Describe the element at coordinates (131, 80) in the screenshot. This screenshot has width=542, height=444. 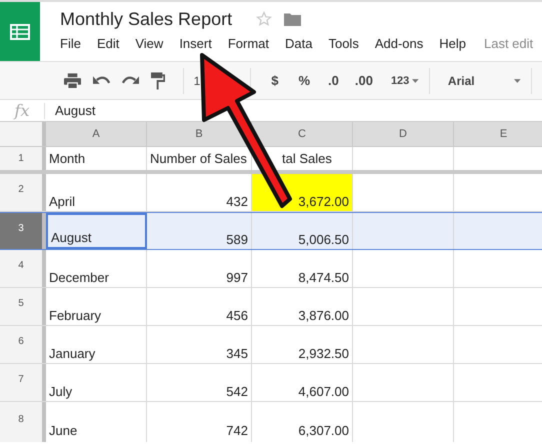
I see `redo-icon` at that location.